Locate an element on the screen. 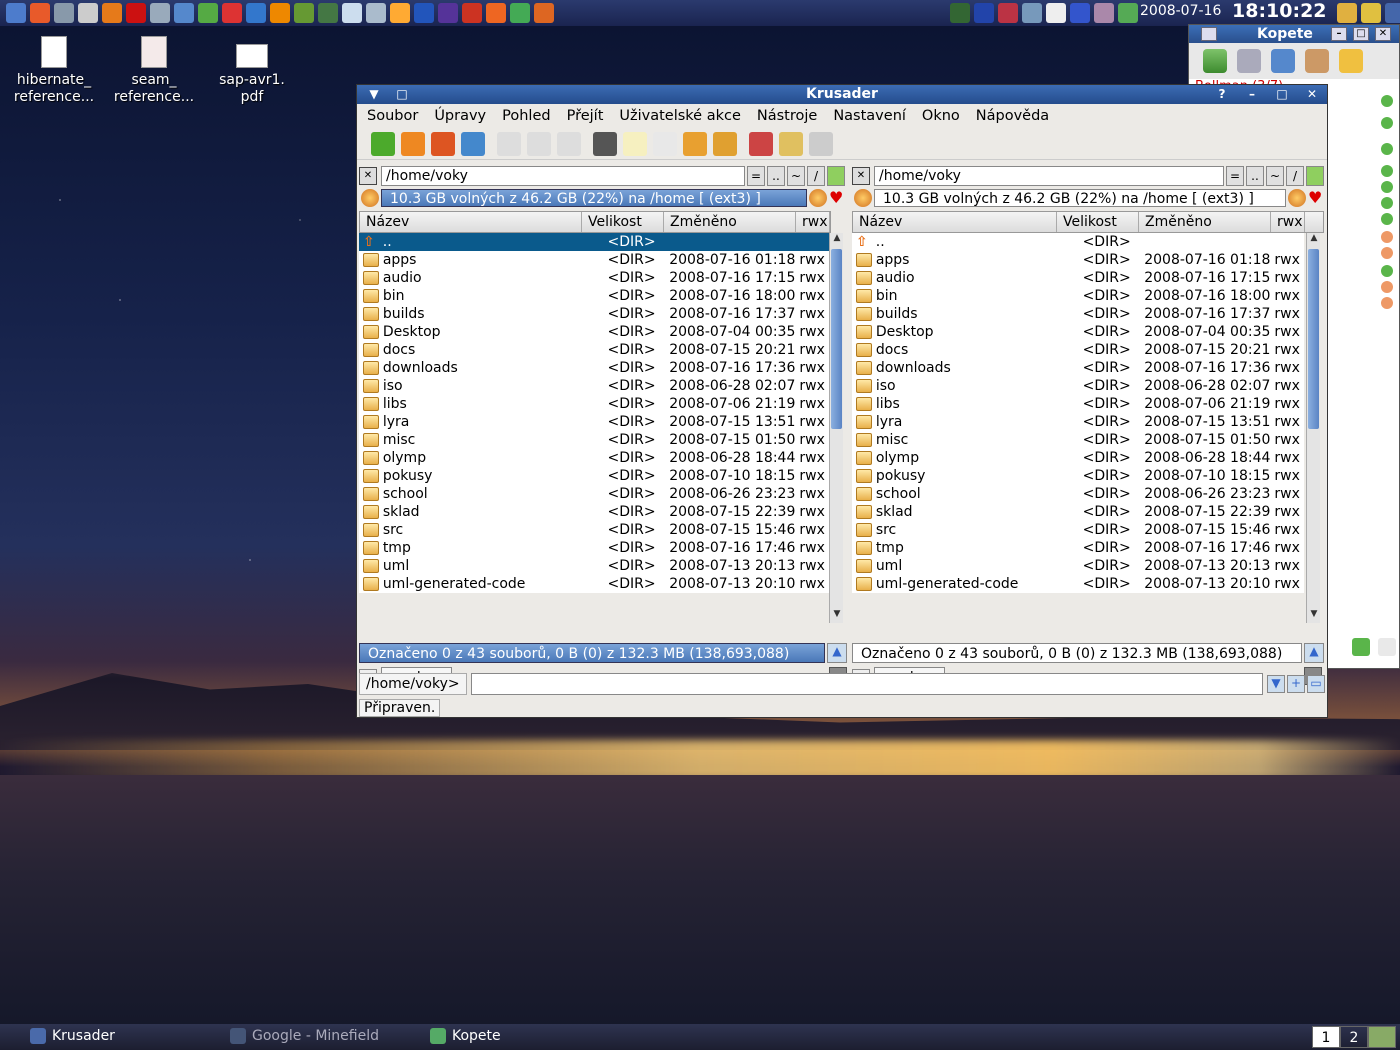 This screenshot has height=1050, width=1400. network-icon is located at coordinates (184, 13).